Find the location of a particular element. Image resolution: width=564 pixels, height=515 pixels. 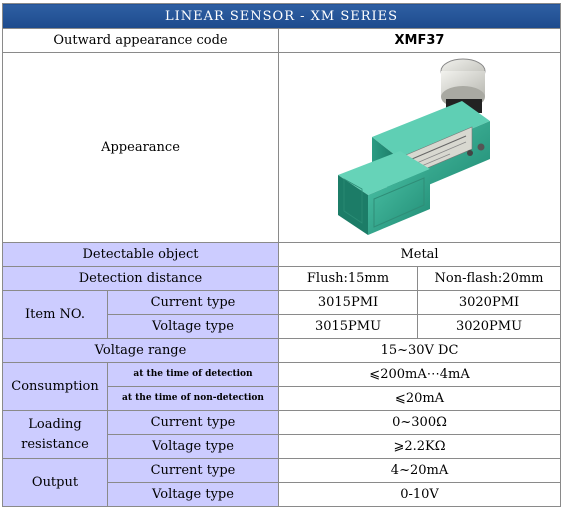

table-title: LINEAR SENSOR - XM SERIES is located at coordinates (281, 16).